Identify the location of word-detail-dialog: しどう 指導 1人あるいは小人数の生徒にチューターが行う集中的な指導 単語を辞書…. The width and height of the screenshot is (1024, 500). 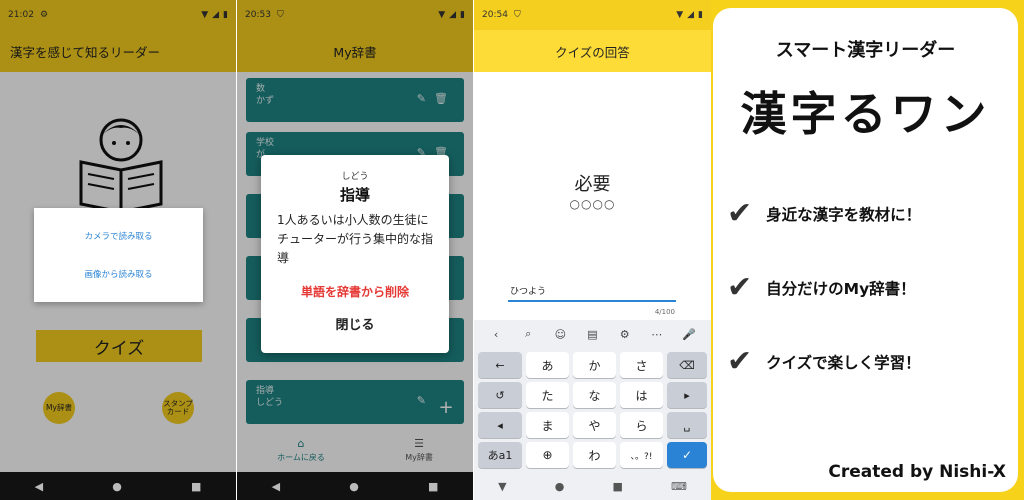
(355, 254).